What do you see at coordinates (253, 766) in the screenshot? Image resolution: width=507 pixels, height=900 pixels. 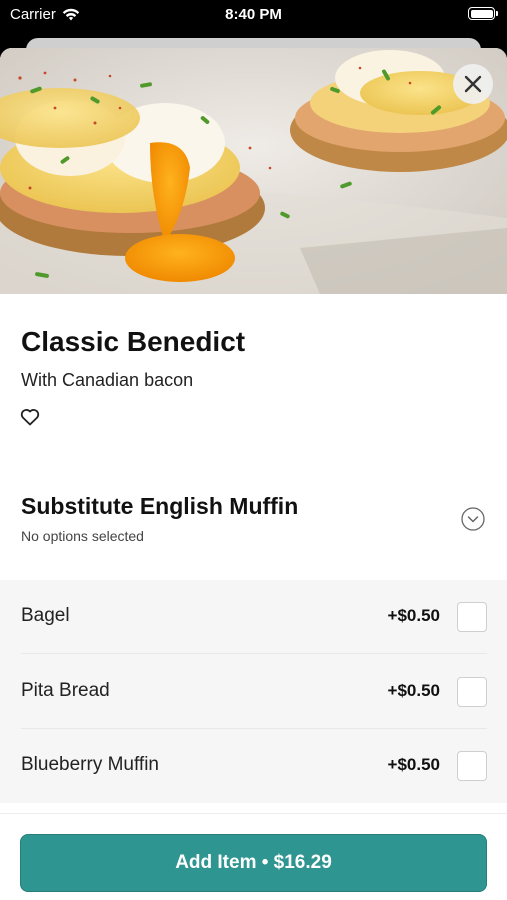 I see `option-row-blueberry-muffin: Blueberry Muffin +$0.50` at bounding box center [253, 766].